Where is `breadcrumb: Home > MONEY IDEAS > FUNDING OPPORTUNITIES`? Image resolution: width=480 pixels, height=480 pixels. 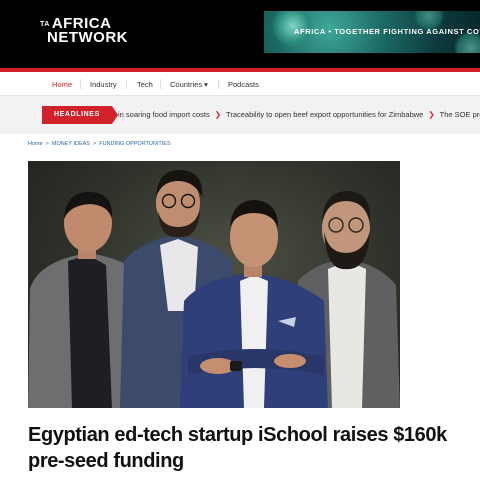 breadcrumb: Home > MONEY IDEAS > FUNDING OPPORTUNITIES is located at coordinates (99, 144).